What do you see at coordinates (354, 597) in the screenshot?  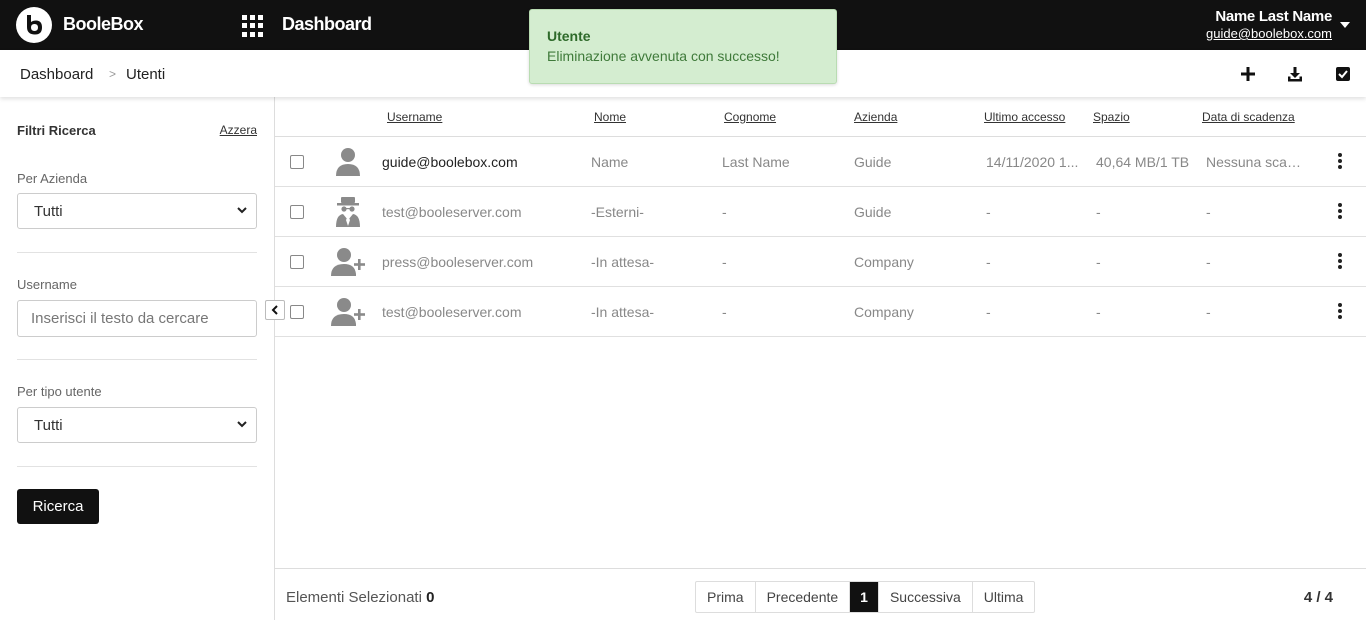 I see `selected-label: Elementi Selezionati` at bounding box center [354, 597].